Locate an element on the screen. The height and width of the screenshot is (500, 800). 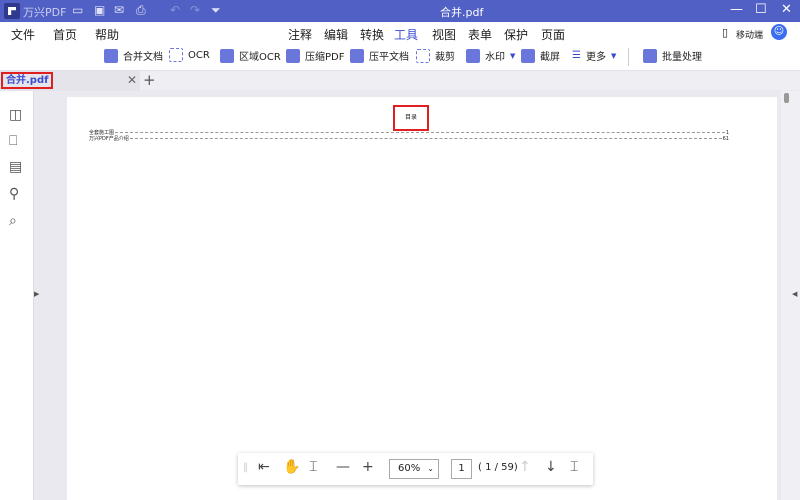
quick-access-dropdown-icon: ⏷ is located at coordinates (216, 10).